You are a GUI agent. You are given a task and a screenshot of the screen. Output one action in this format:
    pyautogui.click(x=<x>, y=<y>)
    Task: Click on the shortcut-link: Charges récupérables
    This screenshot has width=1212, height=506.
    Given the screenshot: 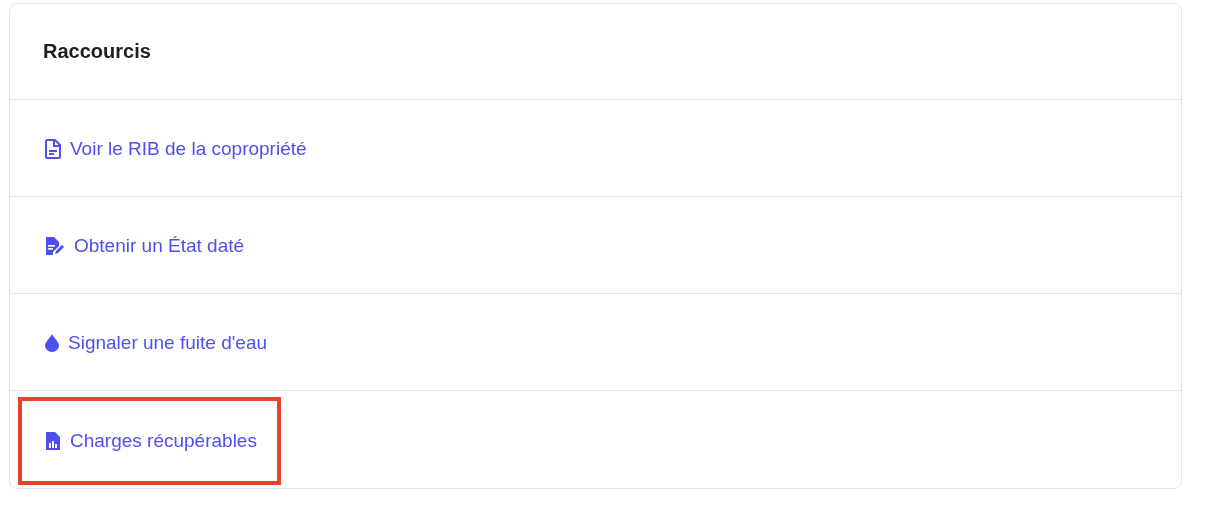 What is the action you would take?
    pyautogui.click(x=149, y=440)
    